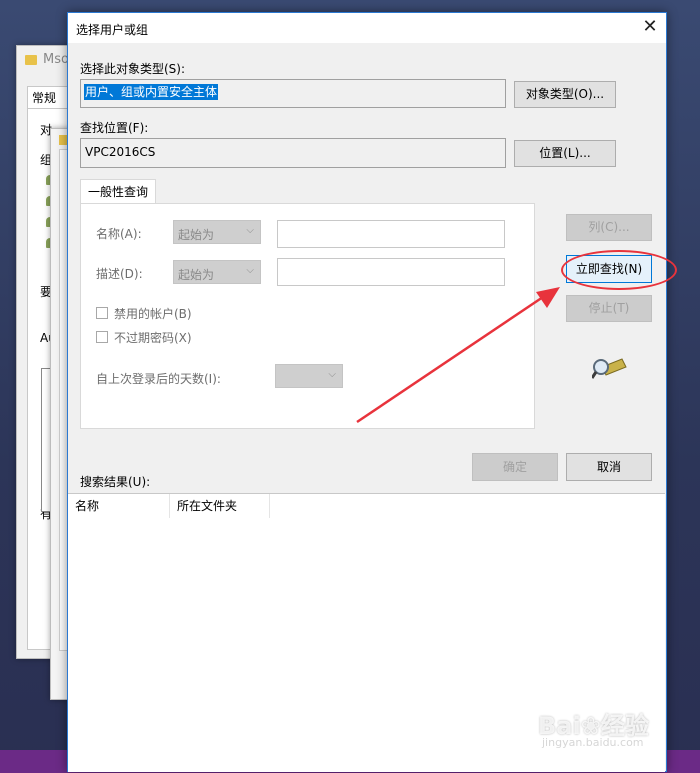 The height and width of the screenshot is (773, 700). What do you see at coordinates (120, 152) in the screenshot?
I see `location-value: VPC2016CS` at bounding box center [120, 152].